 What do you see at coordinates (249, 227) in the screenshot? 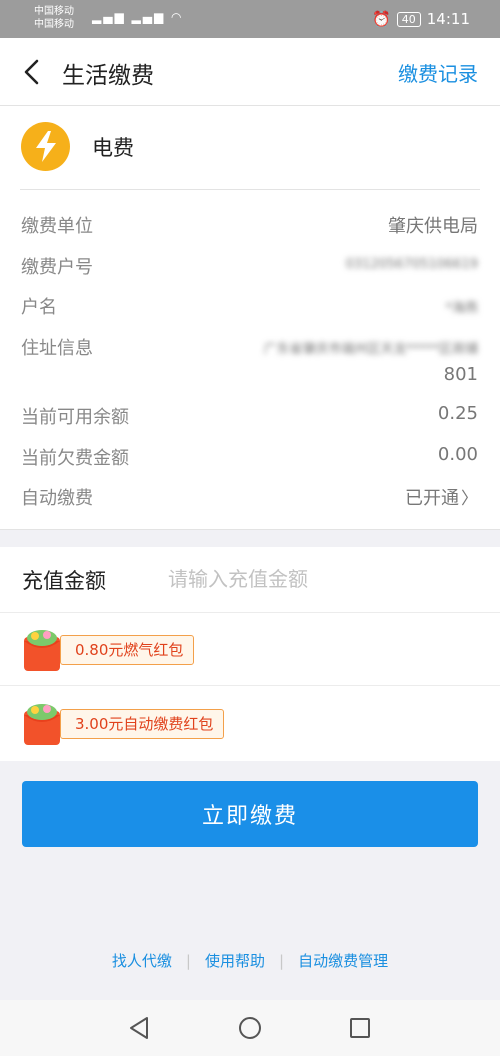
I see `info-row-payee: 缴费单位 肇庆供电局` at bounding box center [249, 227].